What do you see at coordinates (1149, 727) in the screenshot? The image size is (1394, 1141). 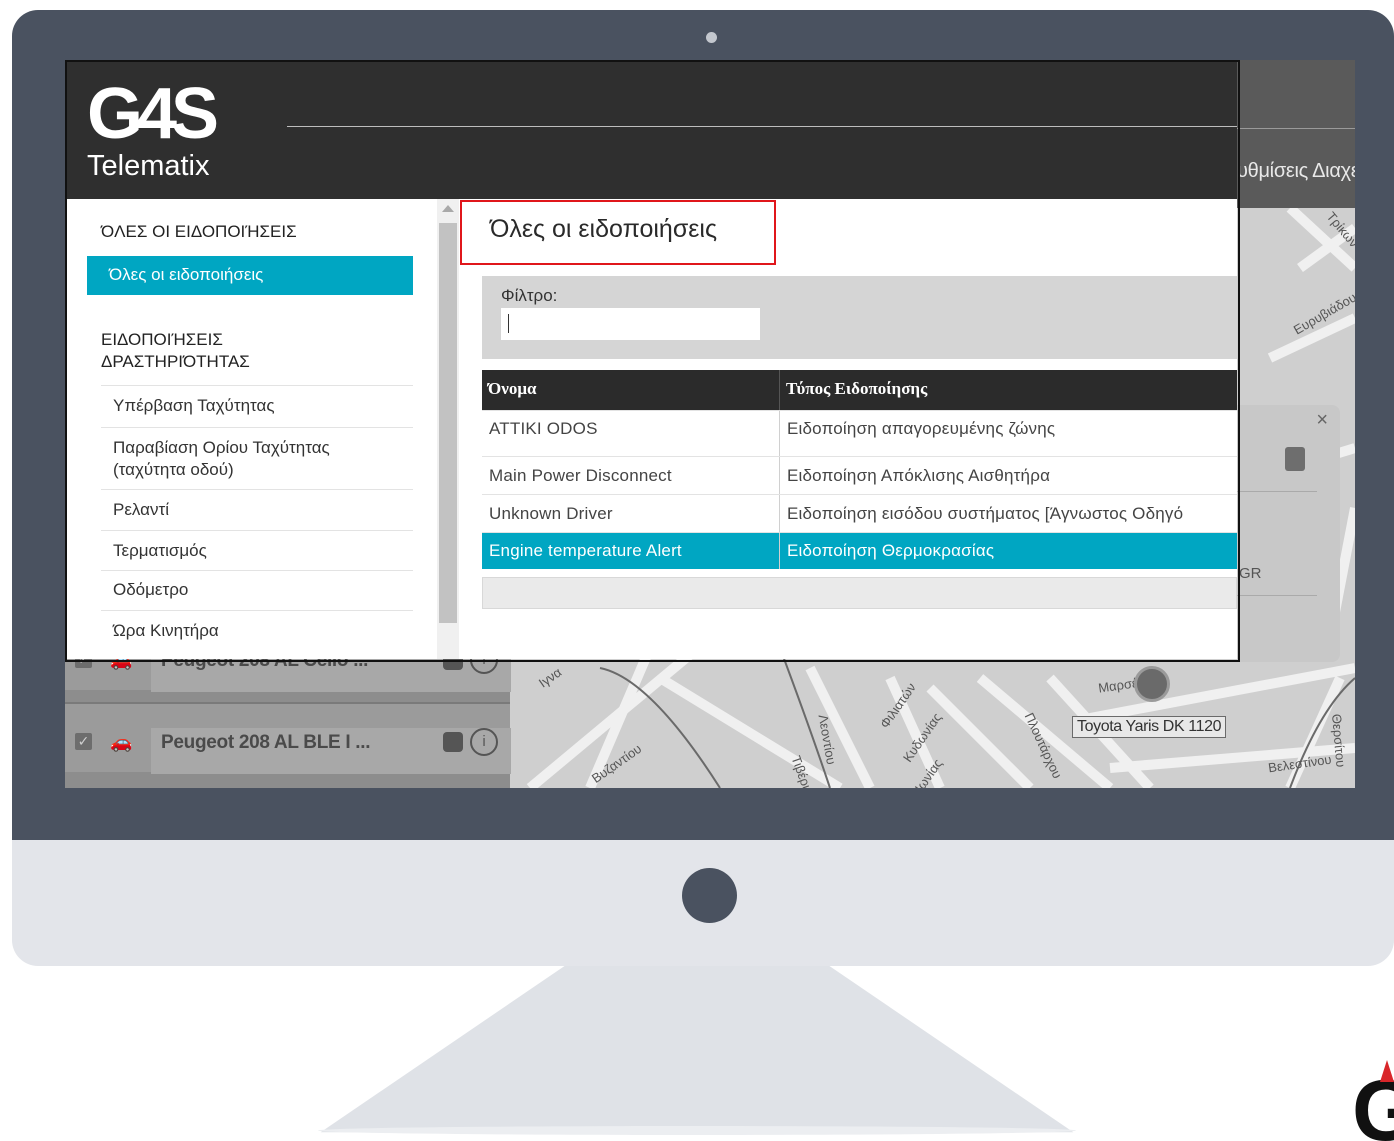 I see `vehicle-map-label: Toyota Yaris DK 1120` at bounding box center [1149, 727].